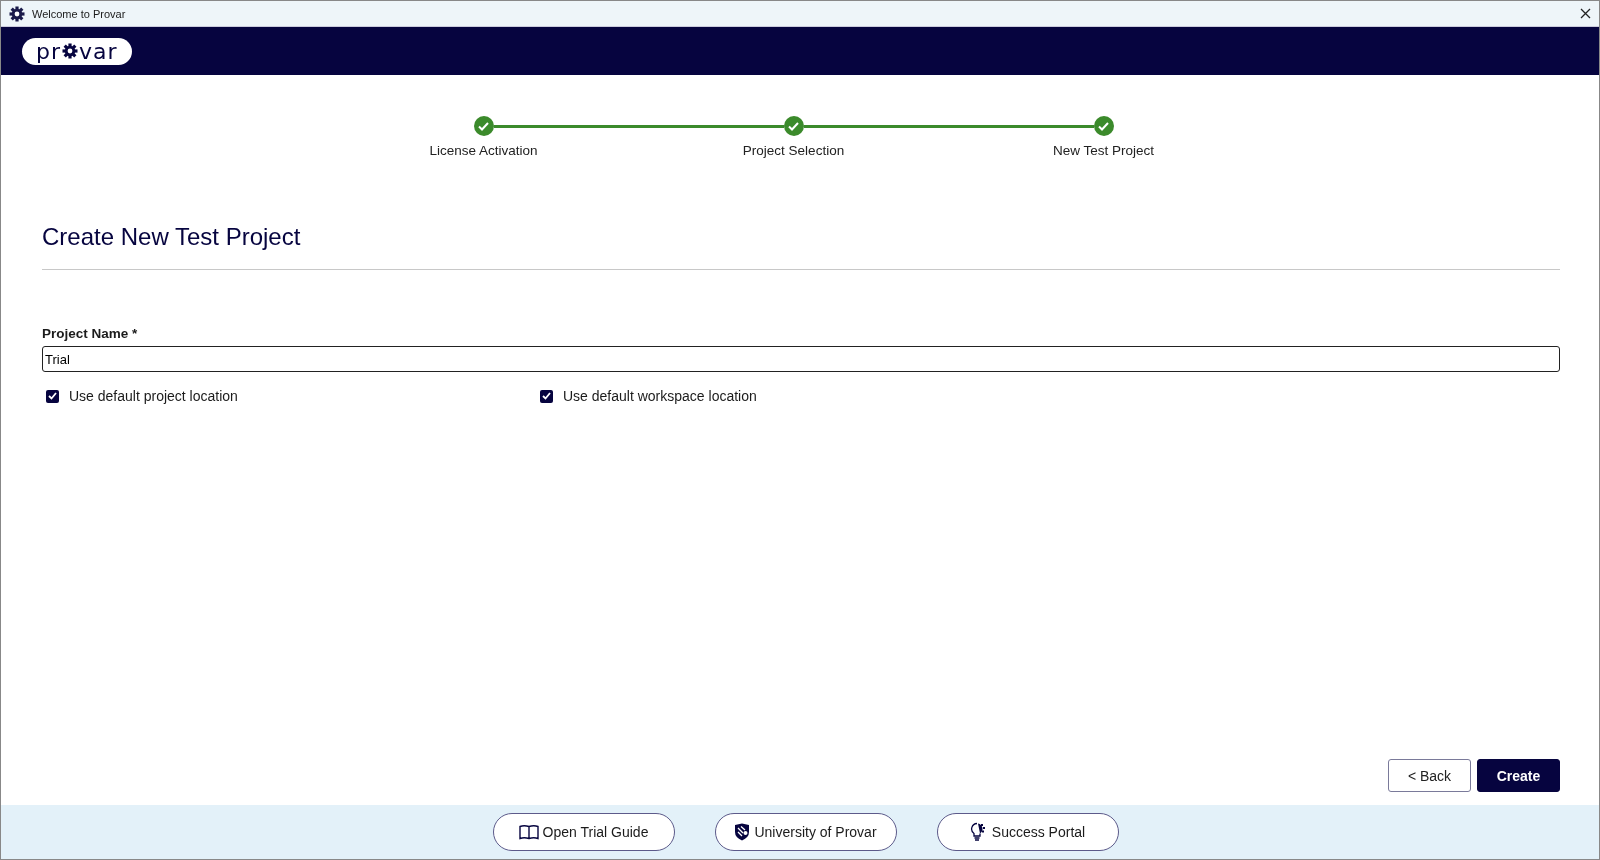  I want to click on back-button: < Back, so click(1429, 775).